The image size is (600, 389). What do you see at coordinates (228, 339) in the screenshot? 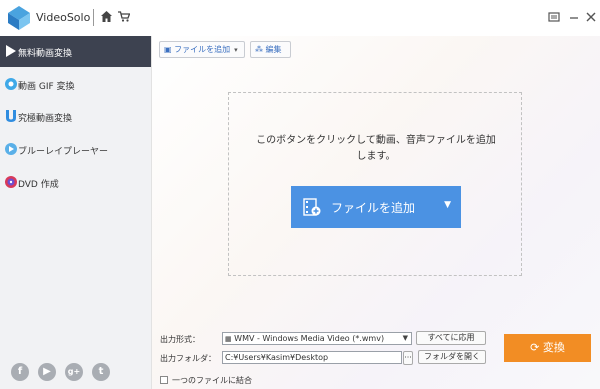
I see `wmv-icon: ▦` at bounding box center [228, 339].